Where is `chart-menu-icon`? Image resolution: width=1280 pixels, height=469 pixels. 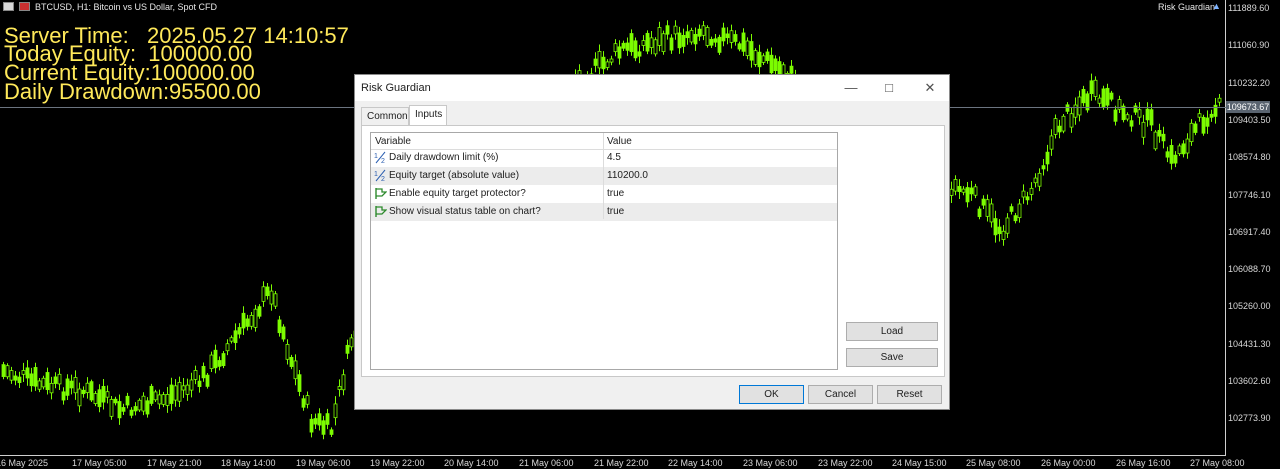 chart-menu-icon is located at coordinates (8, 6).